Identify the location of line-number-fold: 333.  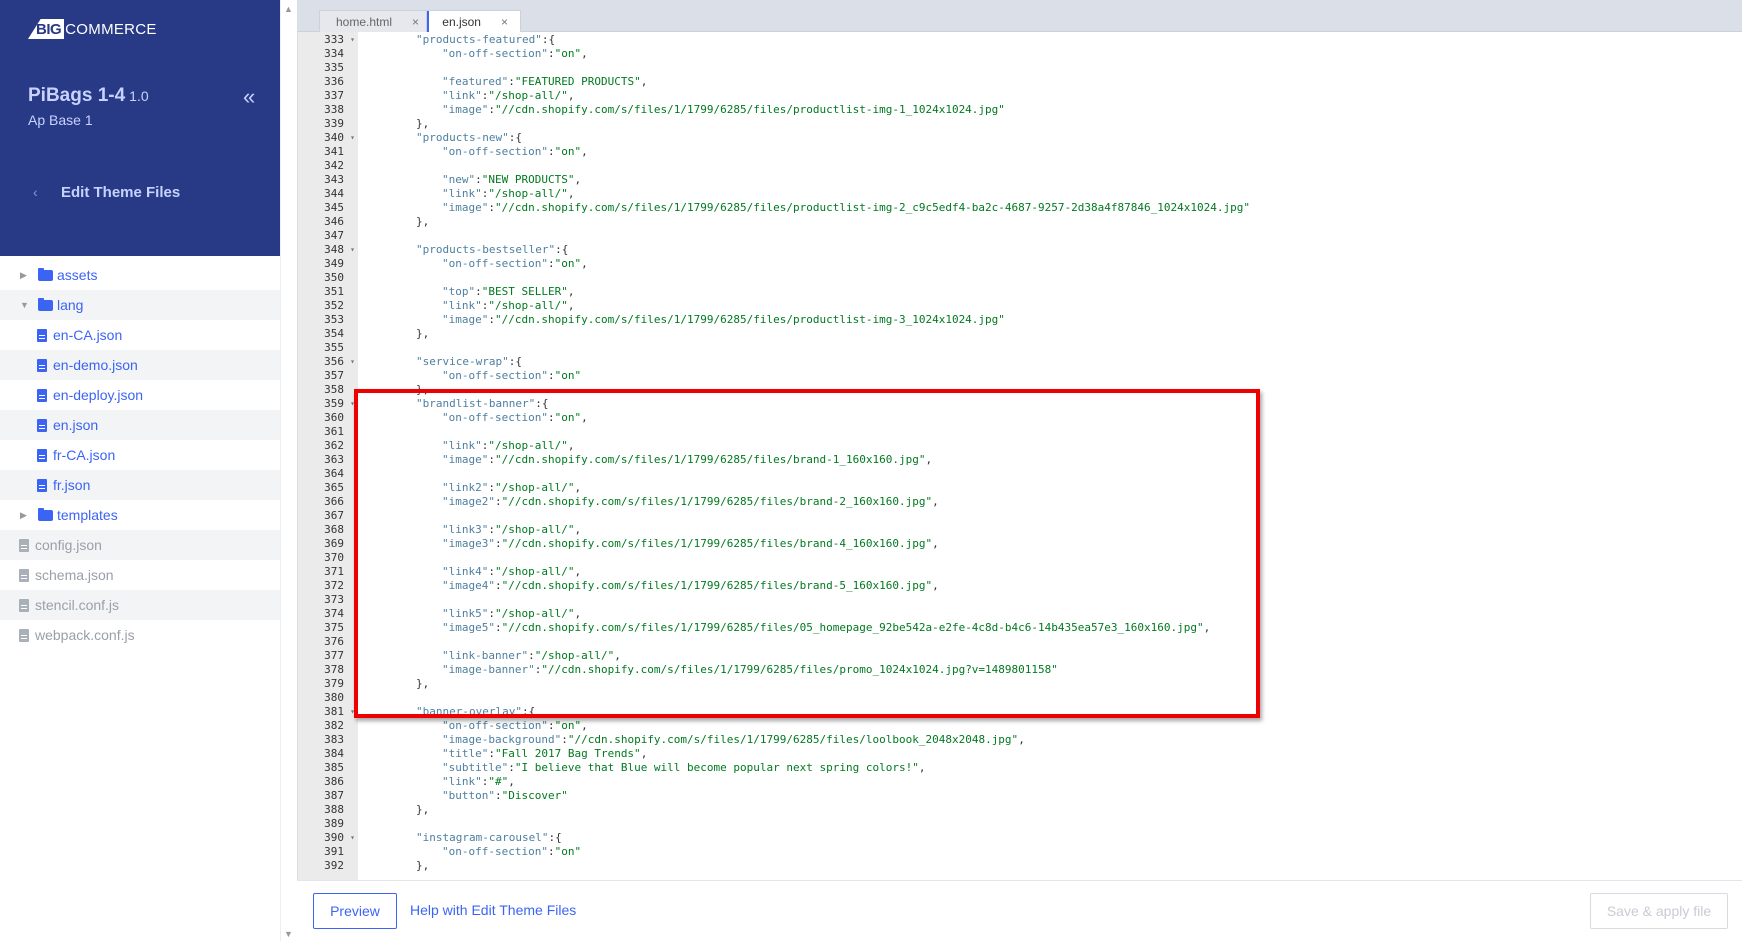
(327, 40).